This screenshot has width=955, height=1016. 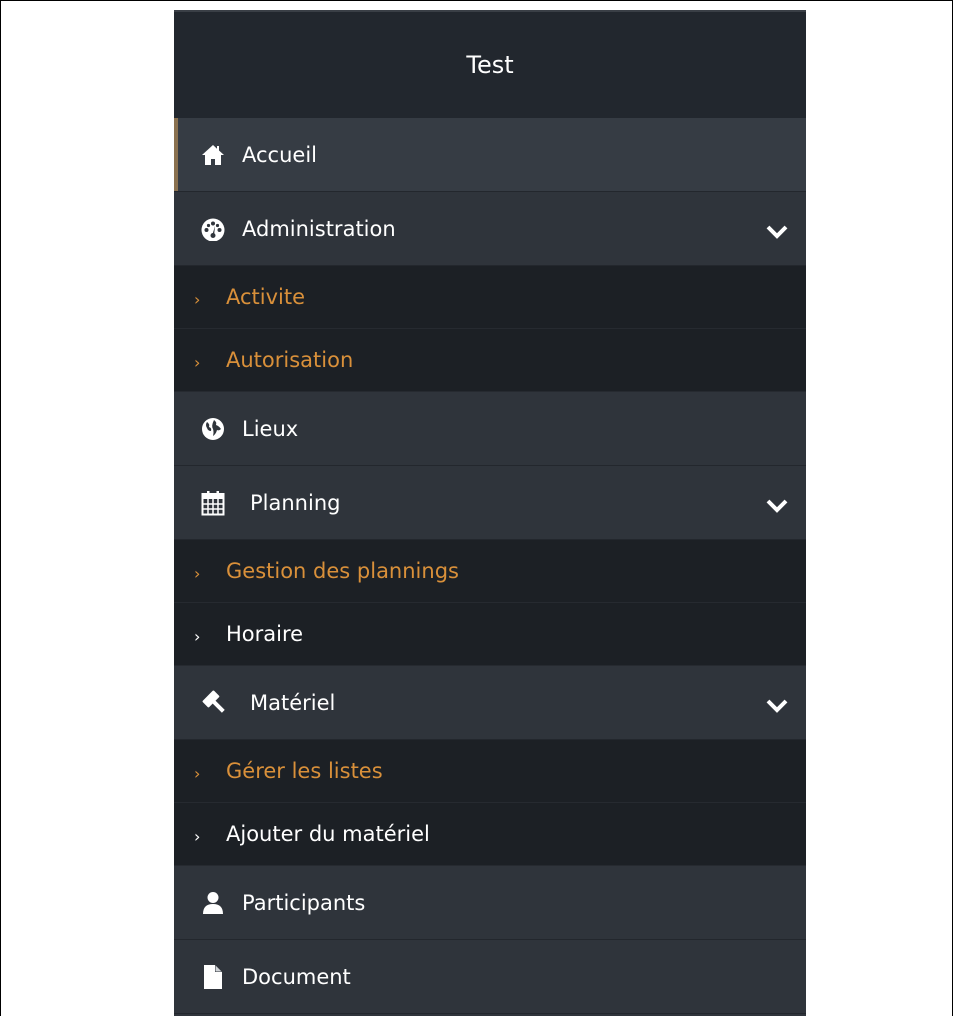 What do you see at coordinates (213, 155) in the screenshot?
I see `home-icon` at bounding box center [213, 155].